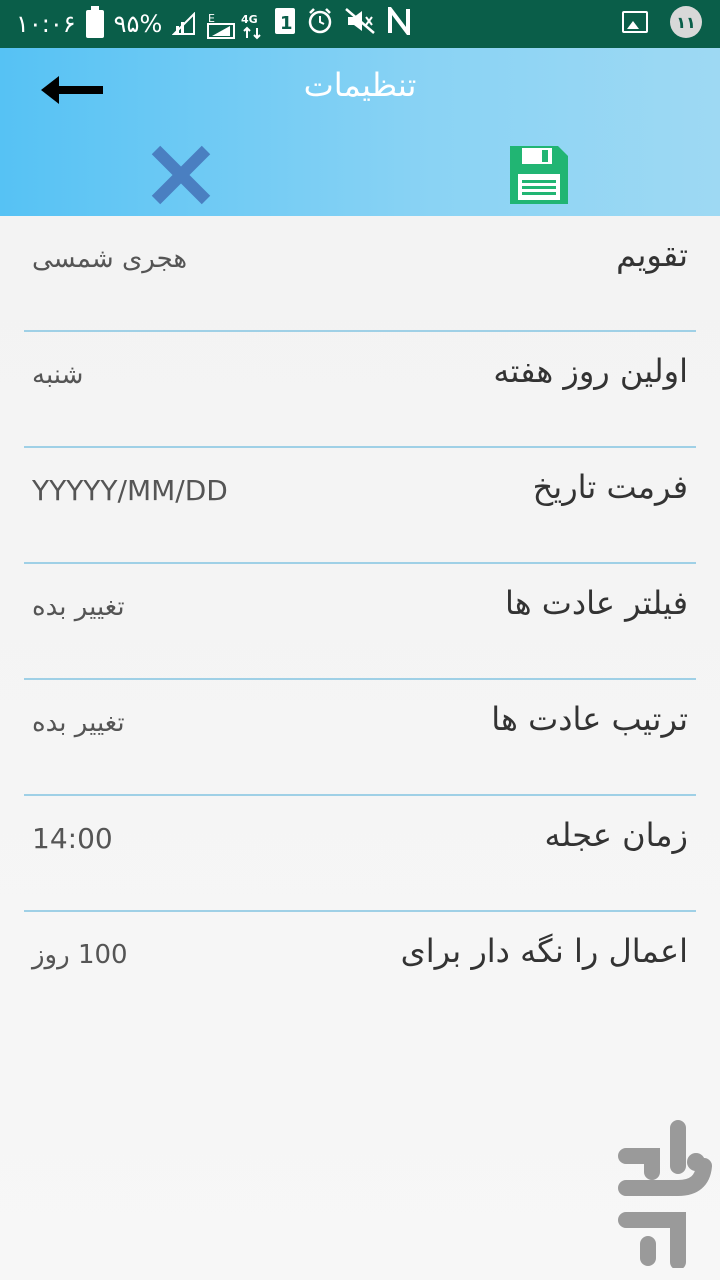 The width and height of the screenshot is (720, 1280). Describe the element at coordinates (94, 22) in the screenshot. I see `battery-icon` at that location.